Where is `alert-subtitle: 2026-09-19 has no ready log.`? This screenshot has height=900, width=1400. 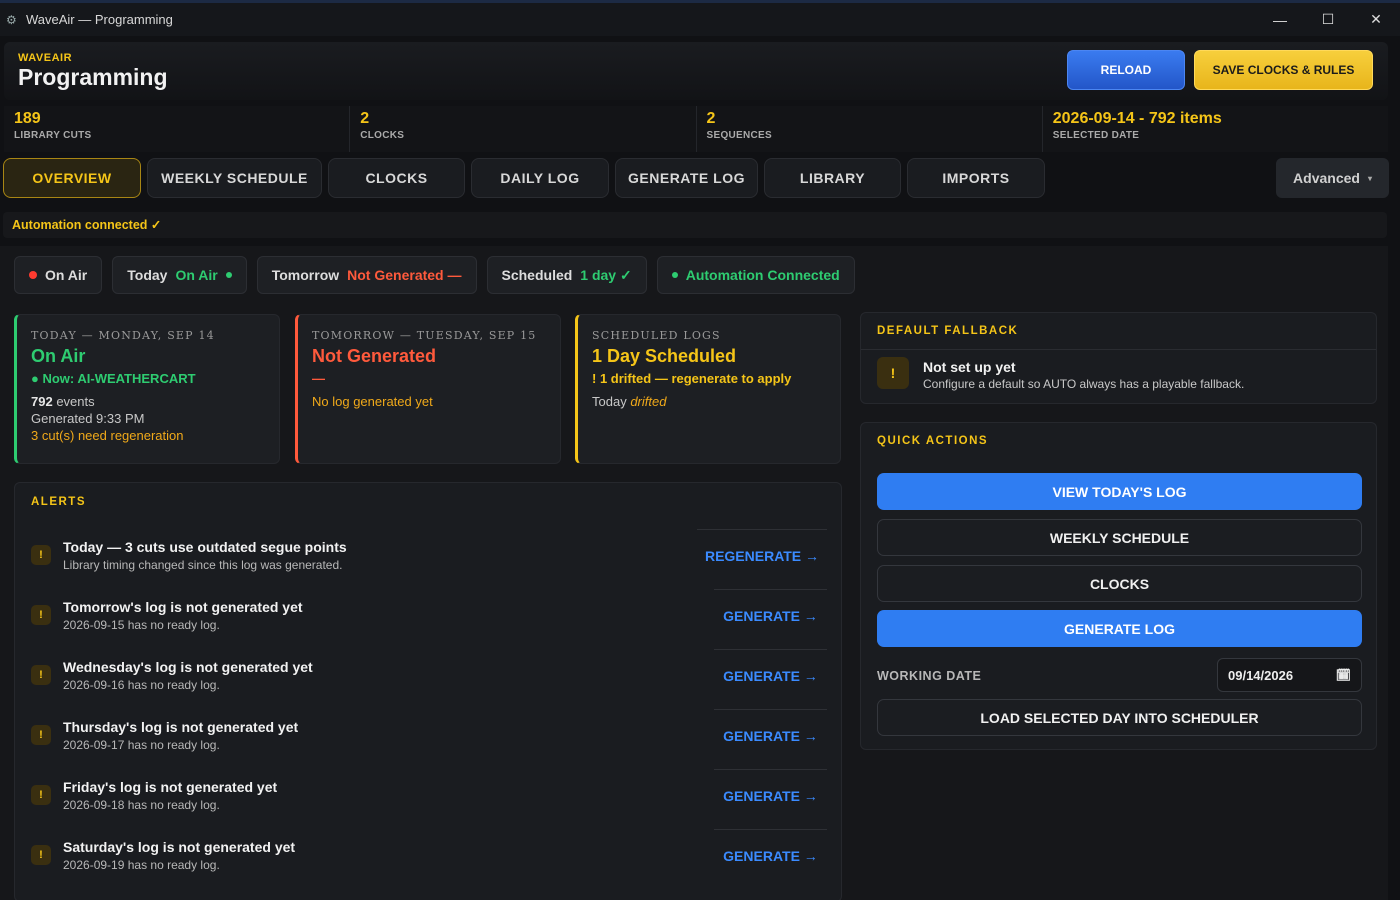
alert-subtitle: 2026-09-19 has no ready log. is located at coordinates (141, 865).